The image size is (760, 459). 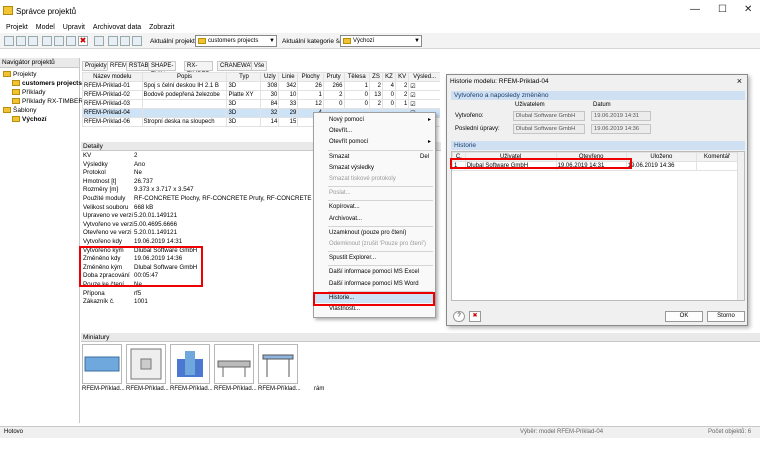 What do you see at coordinates (33, 41) in the screenshot?
I see `save-icon` at bounding box center [33, 41].